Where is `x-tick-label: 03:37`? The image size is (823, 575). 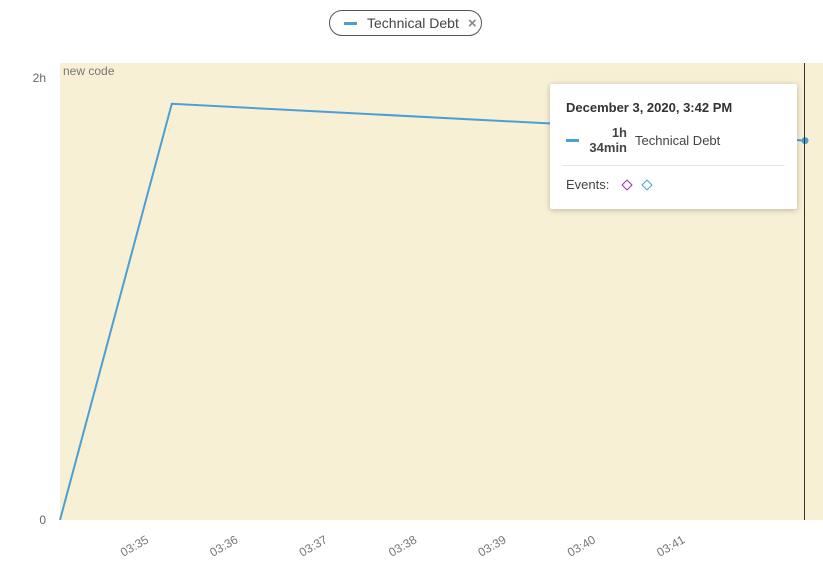
x-tick-label: 03:37 is located at coordinates (313, 545).